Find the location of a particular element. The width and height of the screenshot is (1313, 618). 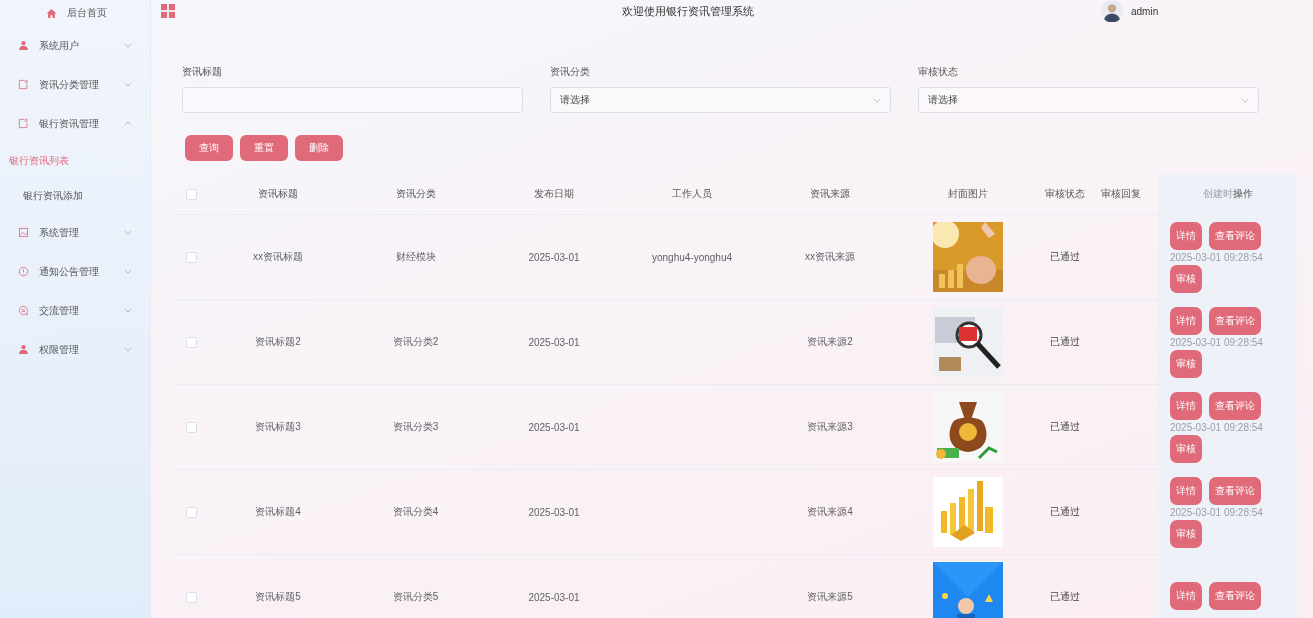

column-header: 发布日期 is located at coordinates (554, 194).